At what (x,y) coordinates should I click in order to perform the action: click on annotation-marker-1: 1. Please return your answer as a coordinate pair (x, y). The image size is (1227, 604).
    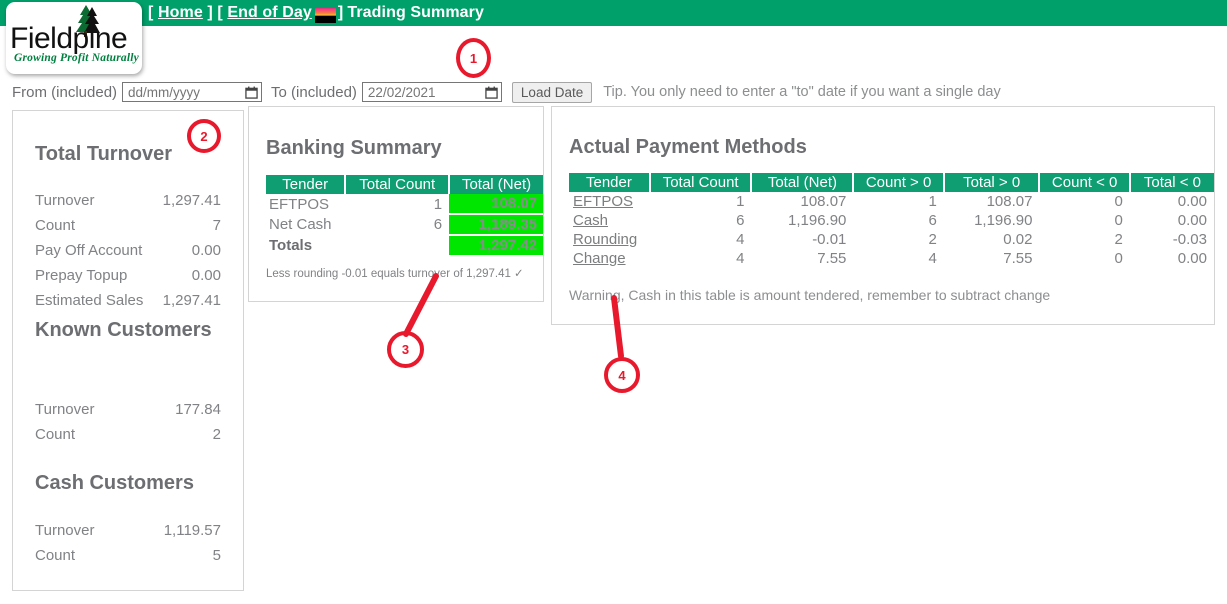
    Looking at the image, I should click on (473, 58).